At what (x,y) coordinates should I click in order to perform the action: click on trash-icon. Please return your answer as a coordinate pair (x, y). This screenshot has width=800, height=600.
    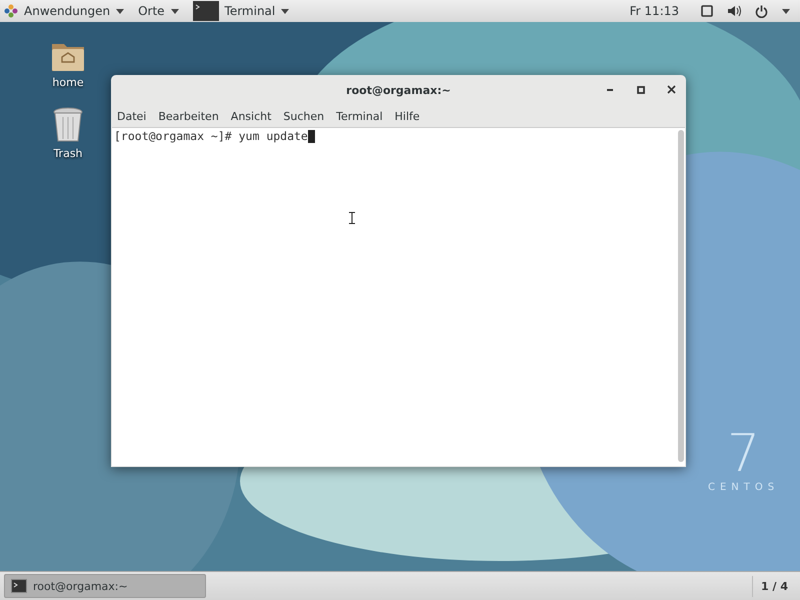
    Looking at the image, I should click on (68, 125).